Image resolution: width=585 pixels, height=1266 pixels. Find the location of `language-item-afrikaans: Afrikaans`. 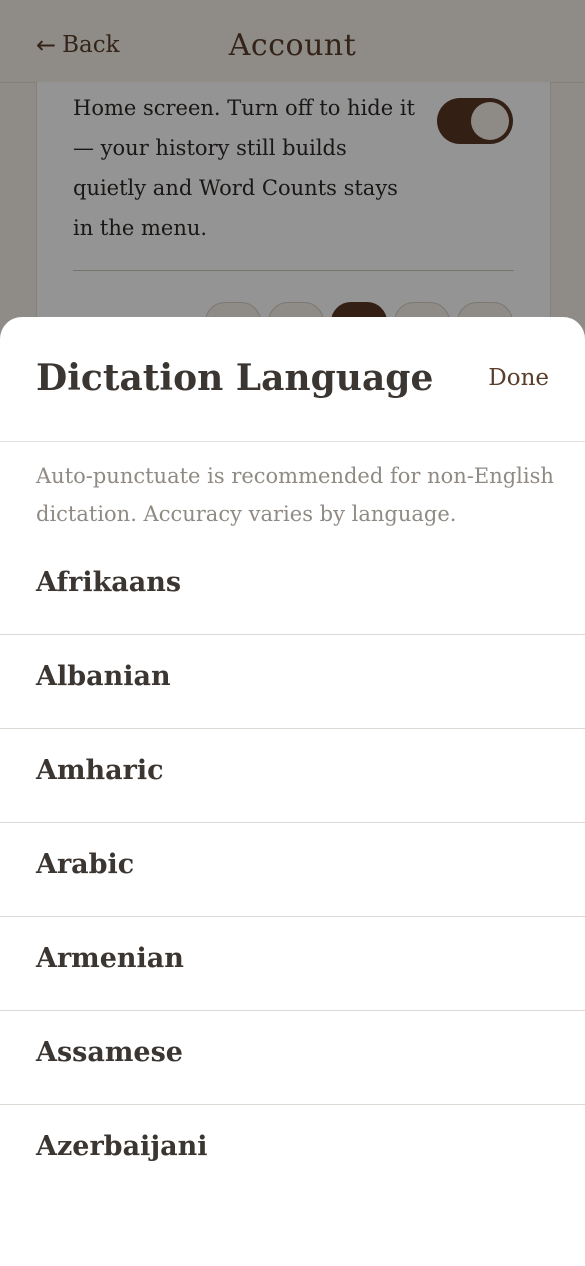

language-item-afrikaans: Afrikaans is located at coordinates (292, 588).